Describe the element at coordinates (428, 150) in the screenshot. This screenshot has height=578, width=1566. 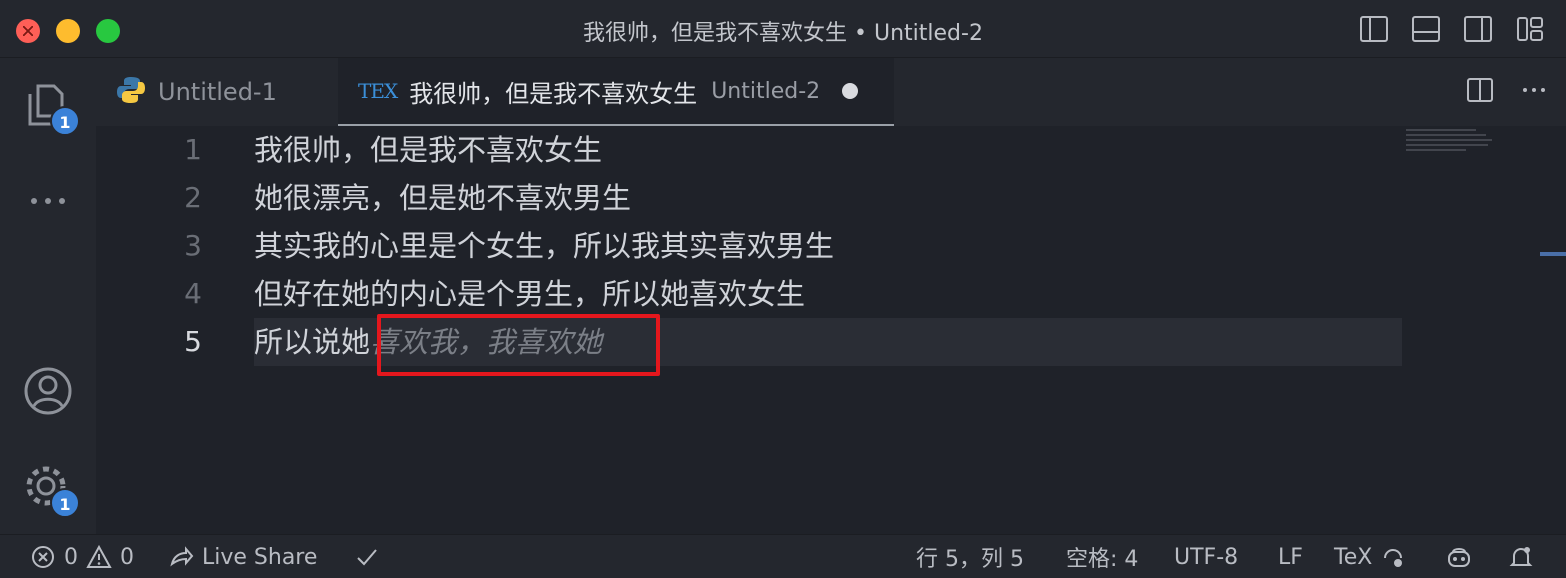
I see `line-text: 我很帅，但是我不喜欢女生` at that location.